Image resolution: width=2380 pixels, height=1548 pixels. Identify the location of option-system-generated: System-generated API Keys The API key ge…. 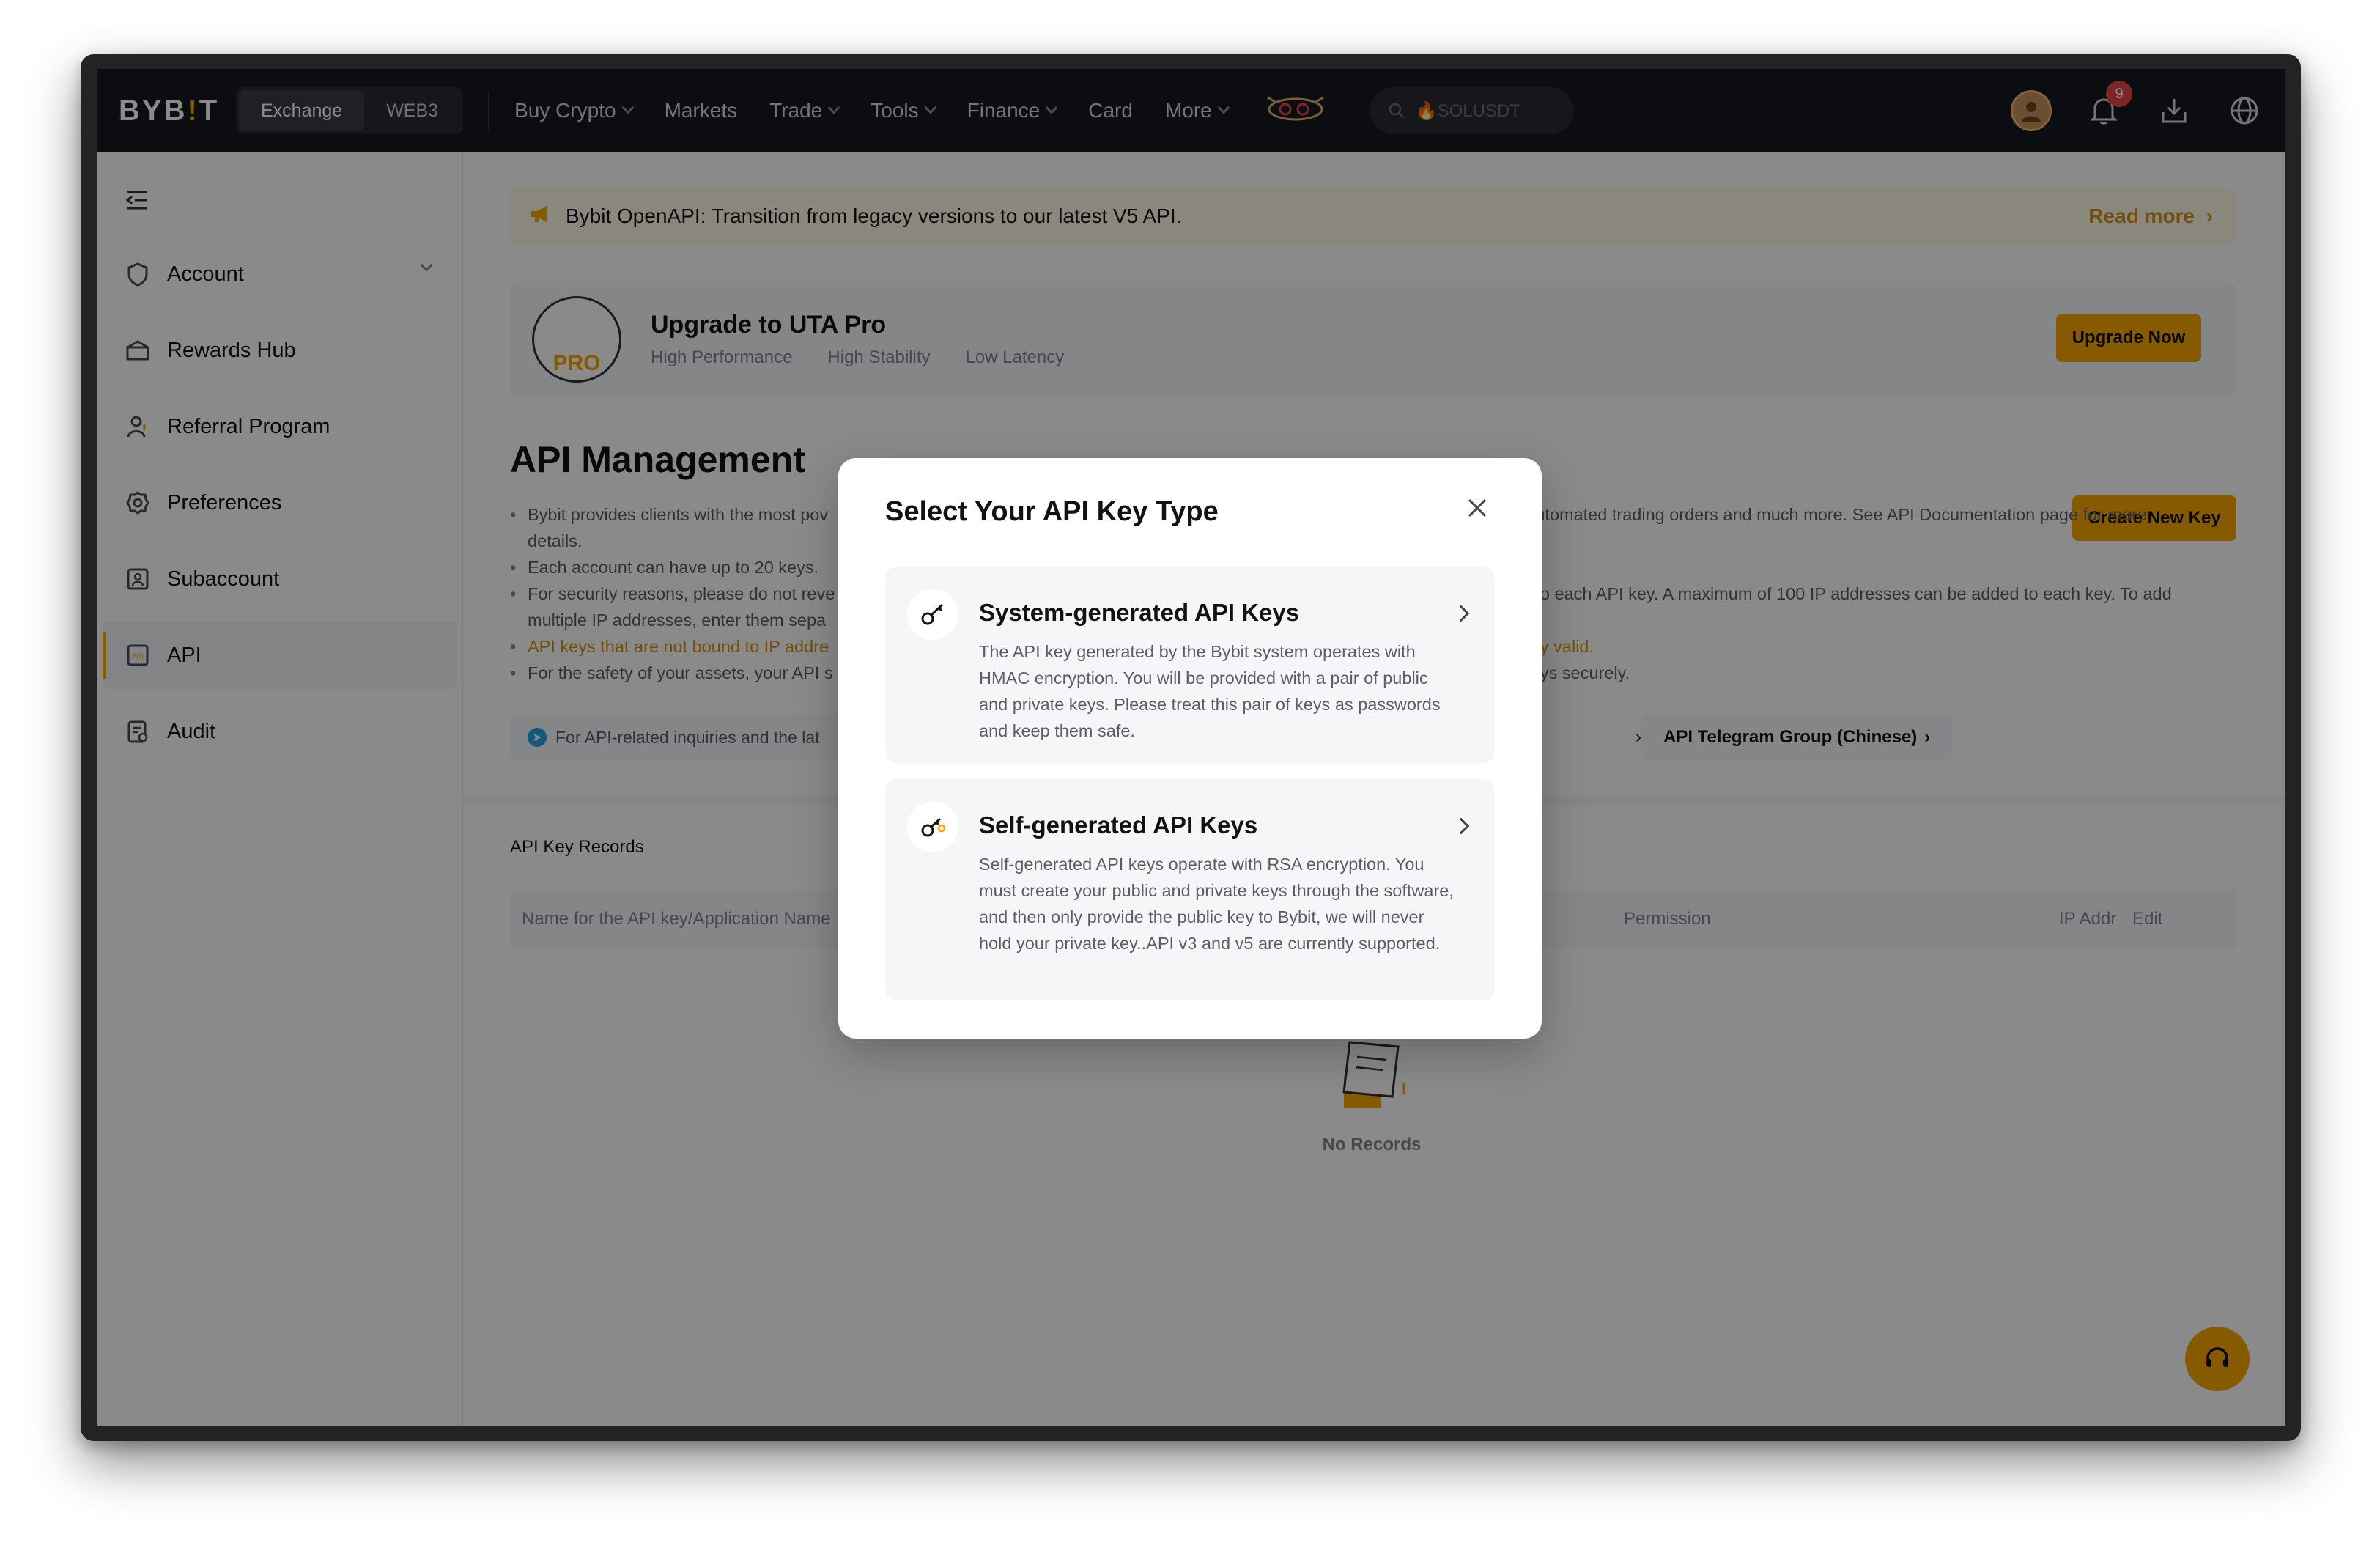
(1190, 665).